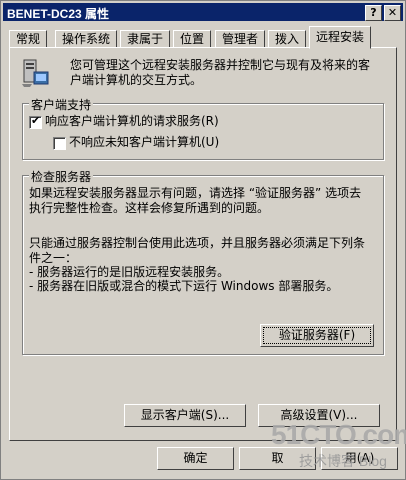 This screenshot has height=480, width=406. I want to click on site-watermark: 51CTO.com 技术博客 Blog, so click(338, 444).